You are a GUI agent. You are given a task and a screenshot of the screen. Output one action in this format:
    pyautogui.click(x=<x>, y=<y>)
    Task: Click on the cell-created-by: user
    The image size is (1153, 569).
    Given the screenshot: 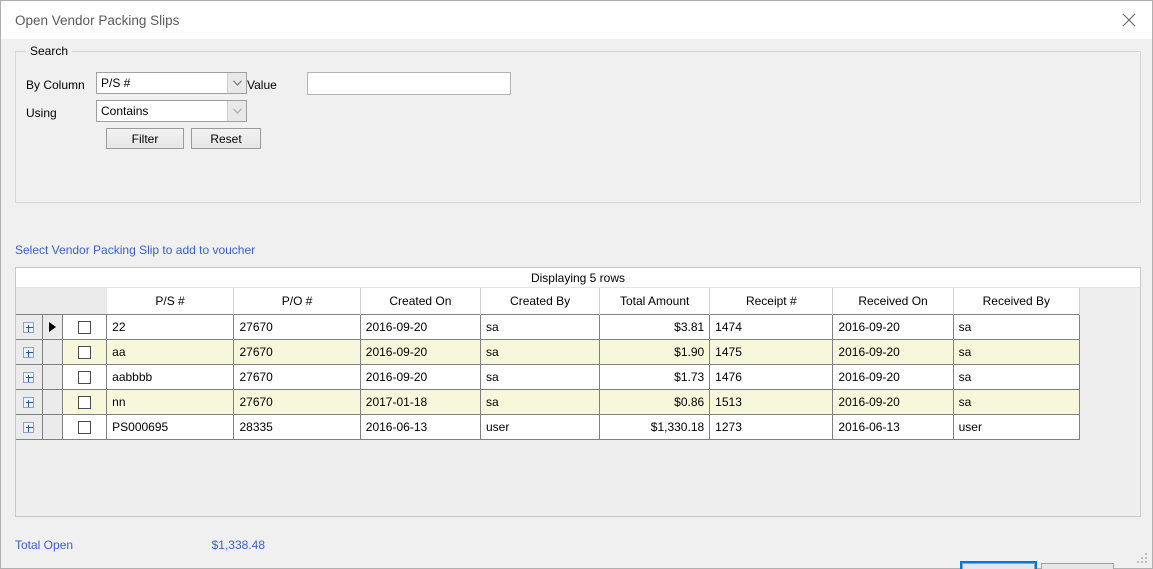 What is the action you would take?
    pyautogui.click(x=540, y=427)
    